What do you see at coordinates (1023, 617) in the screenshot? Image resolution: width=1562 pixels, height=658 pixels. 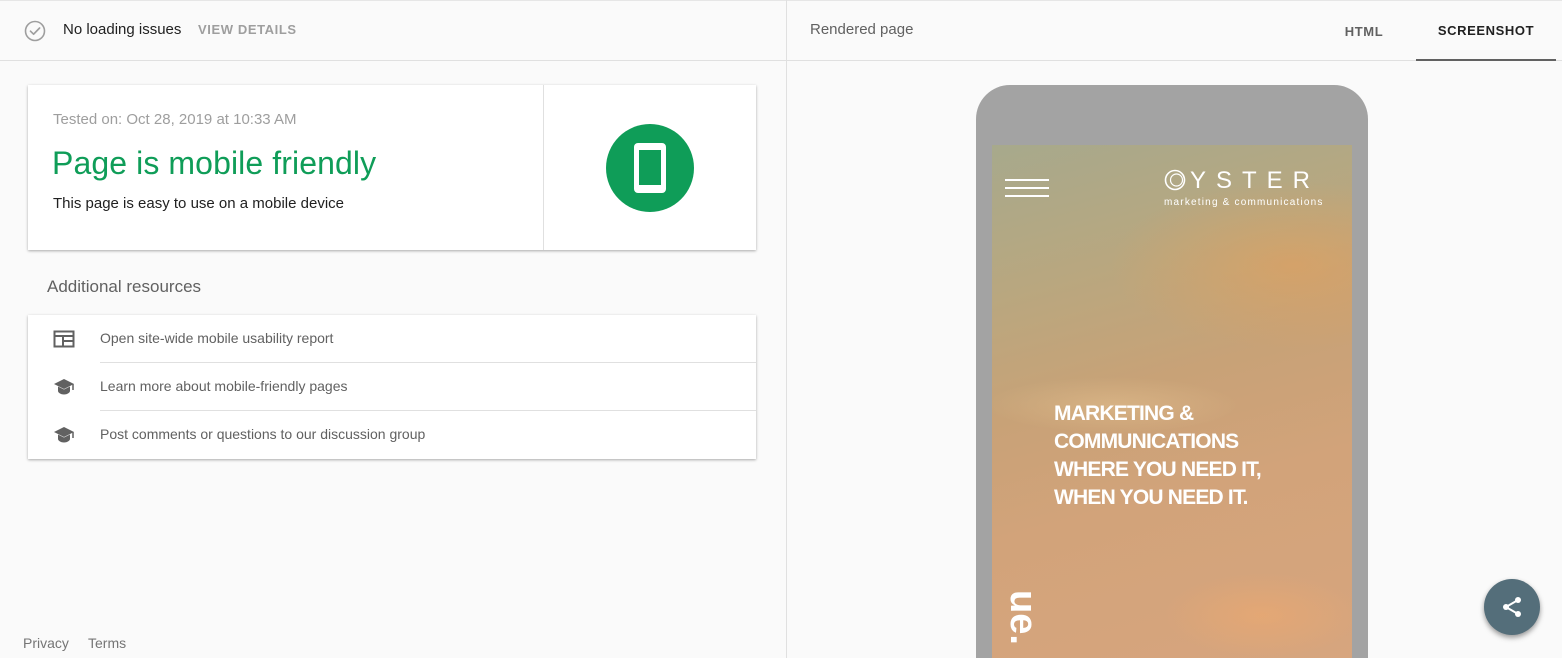 I see `vertical-text: ue.` at bounding box center [1023, 617].